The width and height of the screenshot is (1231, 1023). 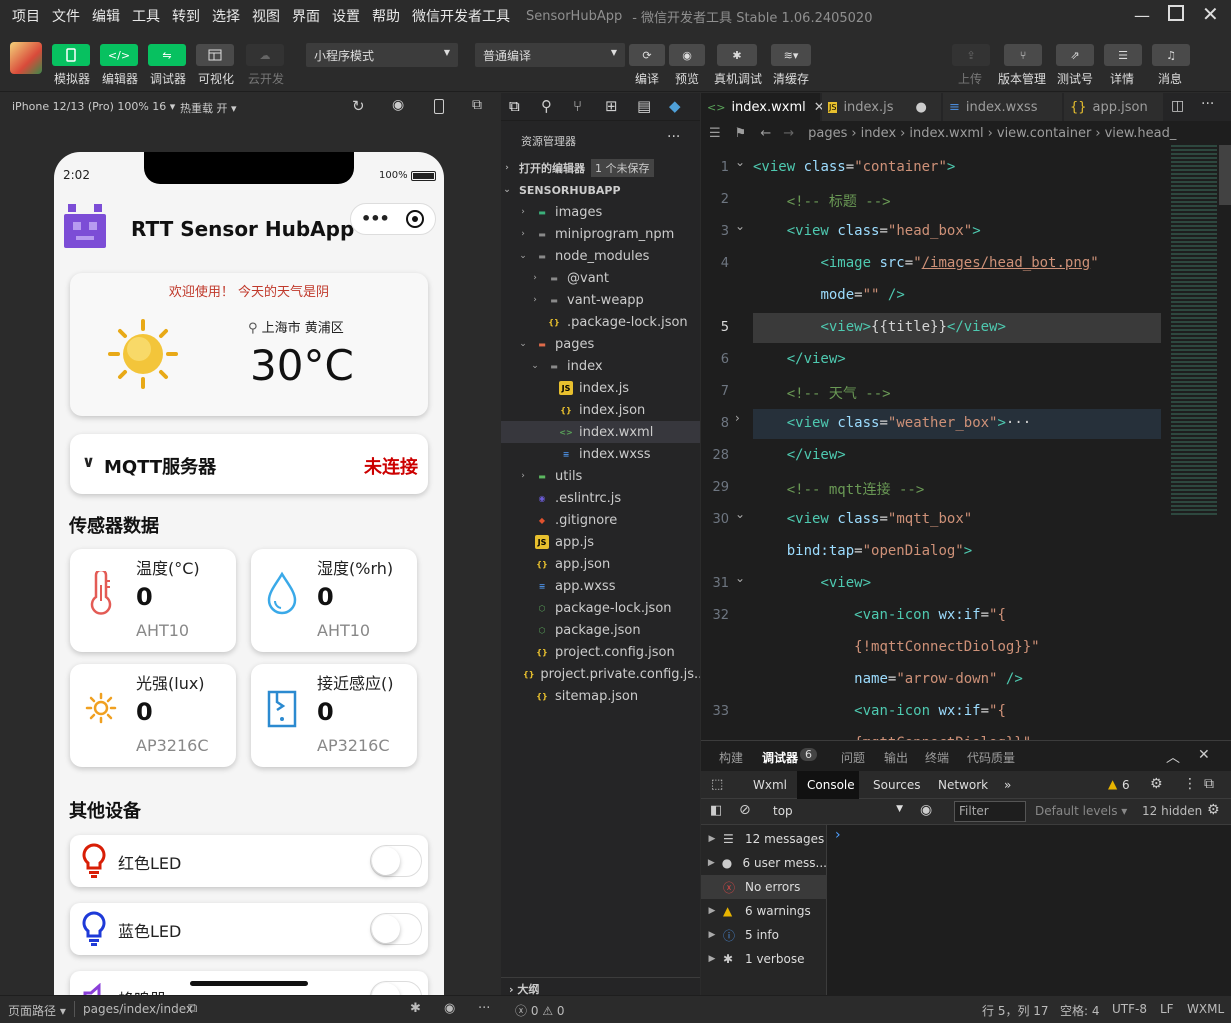 I want to click on phone-icon, so click(x=439, y=106).